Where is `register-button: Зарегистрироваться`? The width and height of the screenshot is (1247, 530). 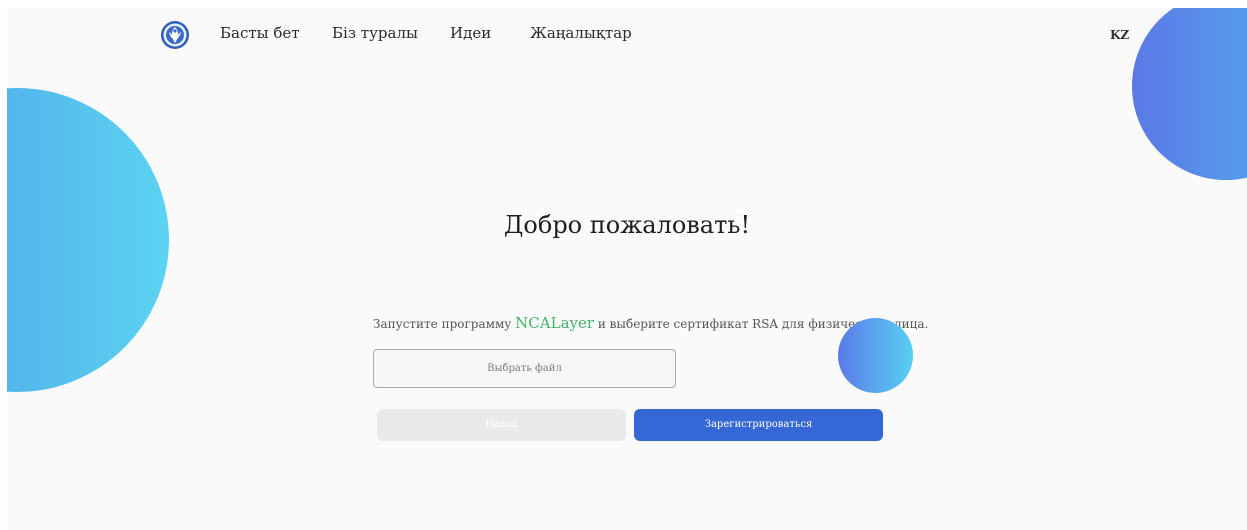 register-button: Зарегистрироваться is located at coordinates (758, 425).